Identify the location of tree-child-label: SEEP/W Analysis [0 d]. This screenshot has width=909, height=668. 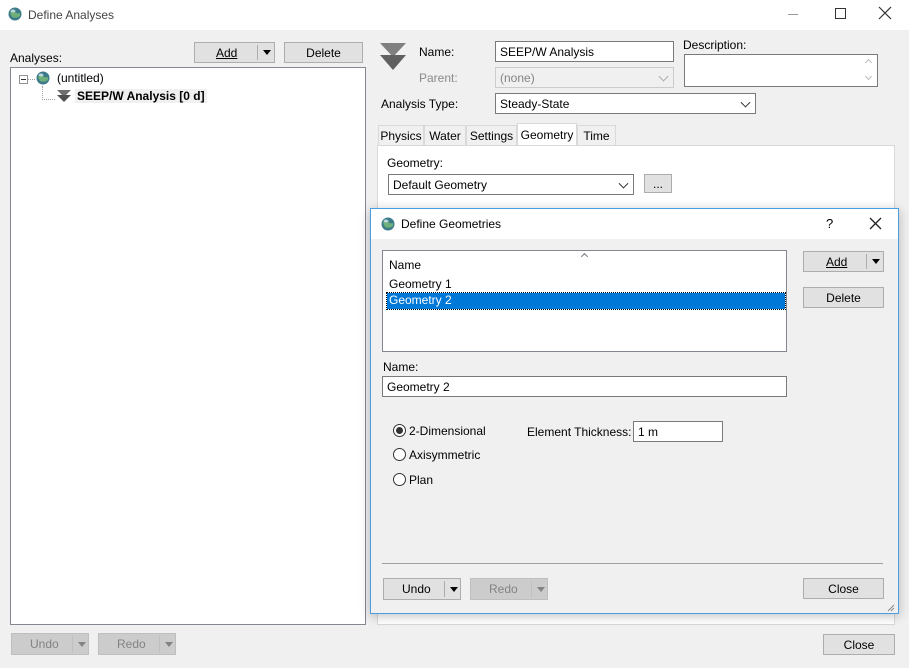
(141, 96).